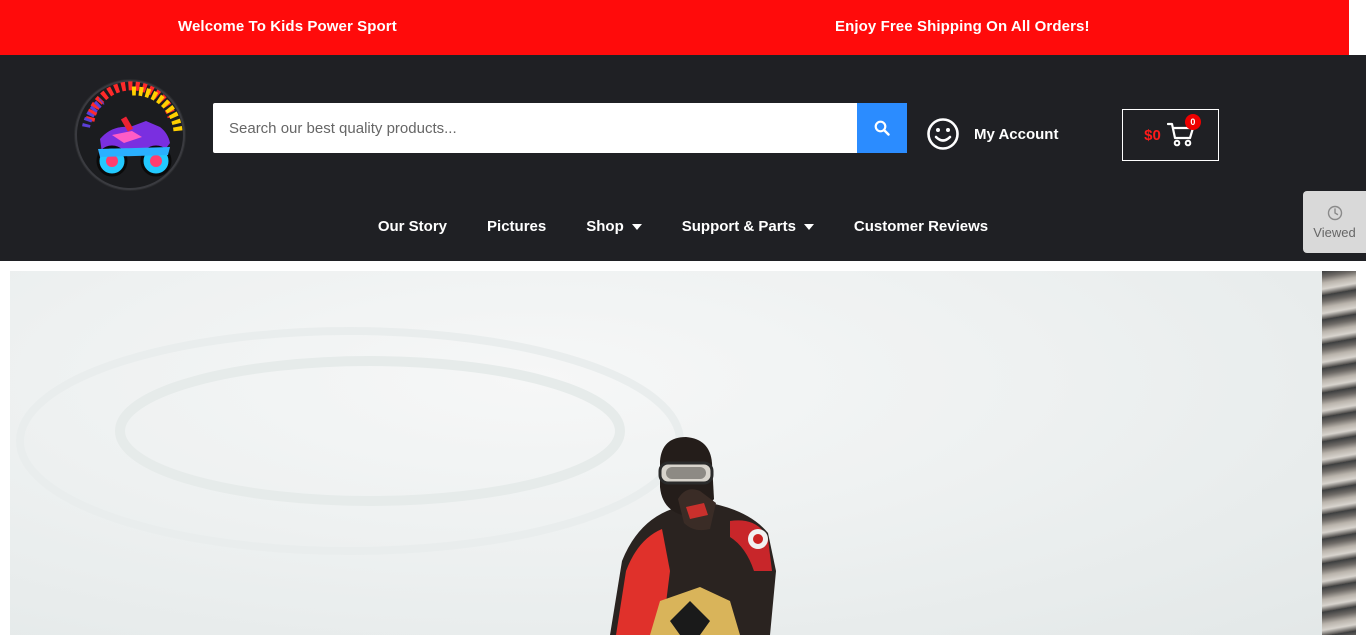 This screenshot has width=1366, height=635. I want to click on atv-logo-icon, so click(130, 135).